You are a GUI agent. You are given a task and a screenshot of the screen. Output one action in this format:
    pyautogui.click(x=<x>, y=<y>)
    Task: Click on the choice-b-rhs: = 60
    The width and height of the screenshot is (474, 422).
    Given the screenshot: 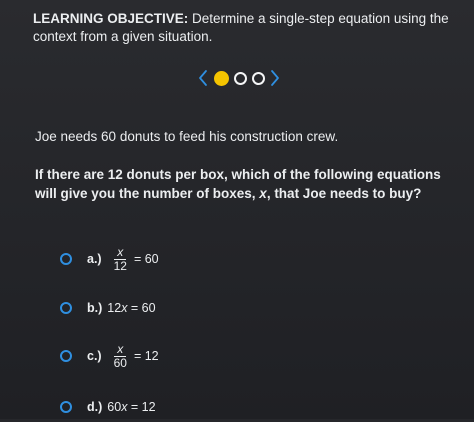 What is the action you would take?
    pyautogui.click(x=141, y=308)
    